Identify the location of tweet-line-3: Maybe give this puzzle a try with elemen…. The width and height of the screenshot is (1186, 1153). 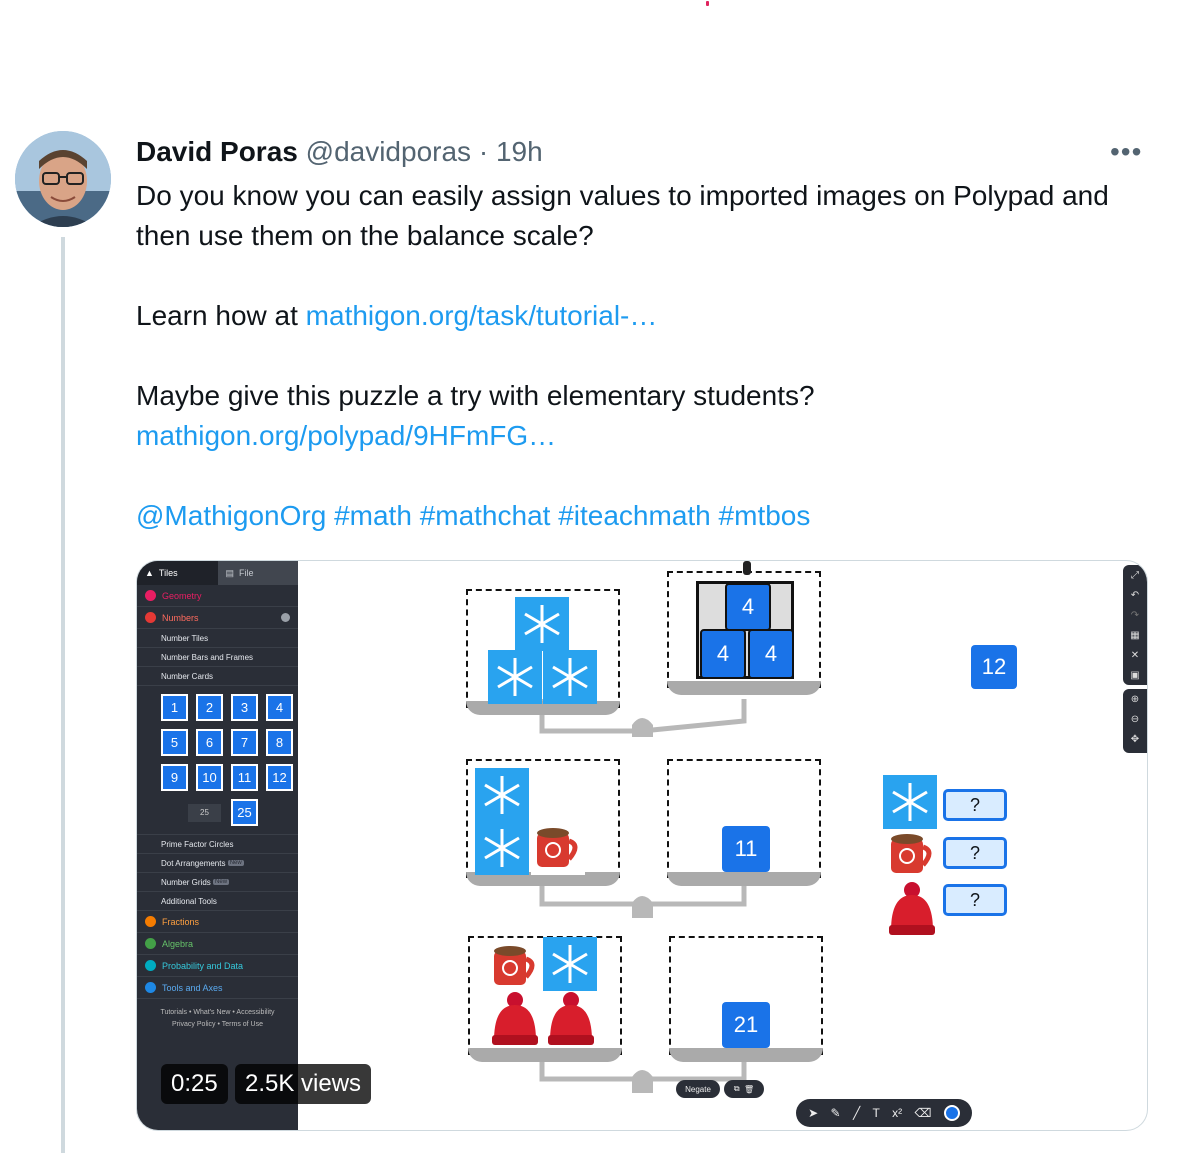
(475, 395).